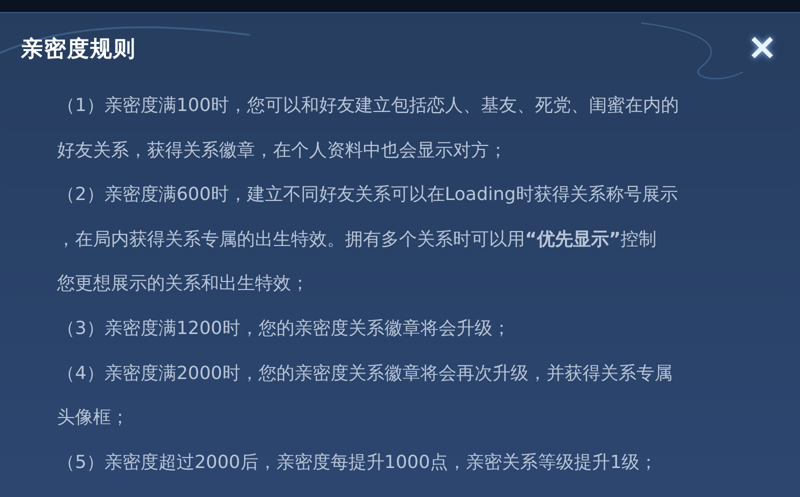  Describe the element at coordinates (762, 49) in the screenshot. I see `close-button: ✕` at that location.